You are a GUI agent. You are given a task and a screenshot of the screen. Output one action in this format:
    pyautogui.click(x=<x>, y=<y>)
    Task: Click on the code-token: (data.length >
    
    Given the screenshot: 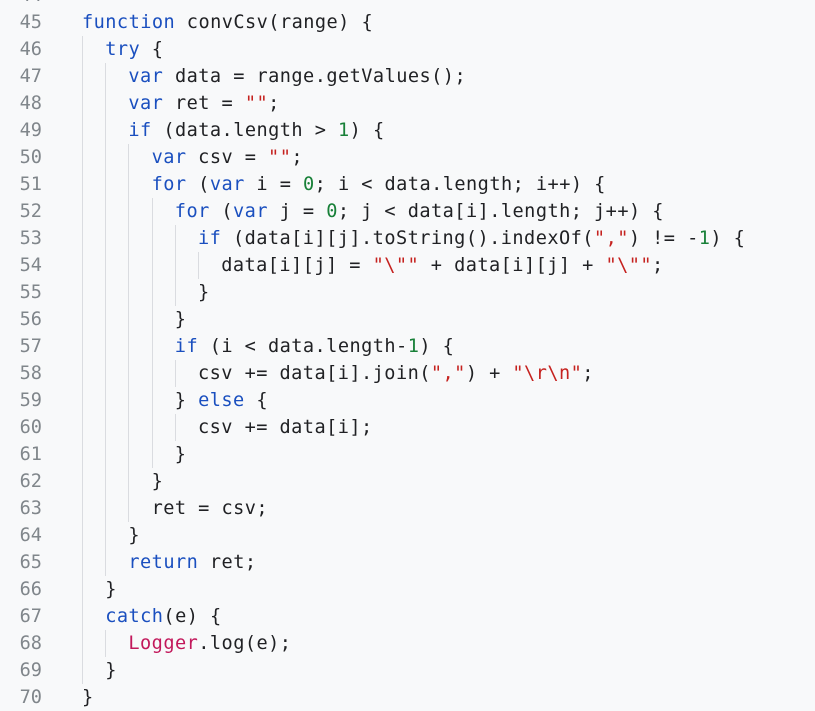 What is the action you would take?
    pyautogui.click(x=244, y=130)
    